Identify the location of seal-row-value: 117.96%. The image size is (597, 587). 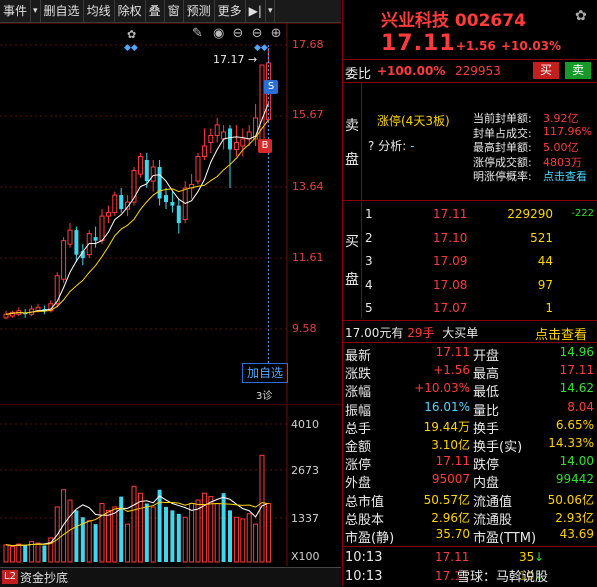
(567, 131).